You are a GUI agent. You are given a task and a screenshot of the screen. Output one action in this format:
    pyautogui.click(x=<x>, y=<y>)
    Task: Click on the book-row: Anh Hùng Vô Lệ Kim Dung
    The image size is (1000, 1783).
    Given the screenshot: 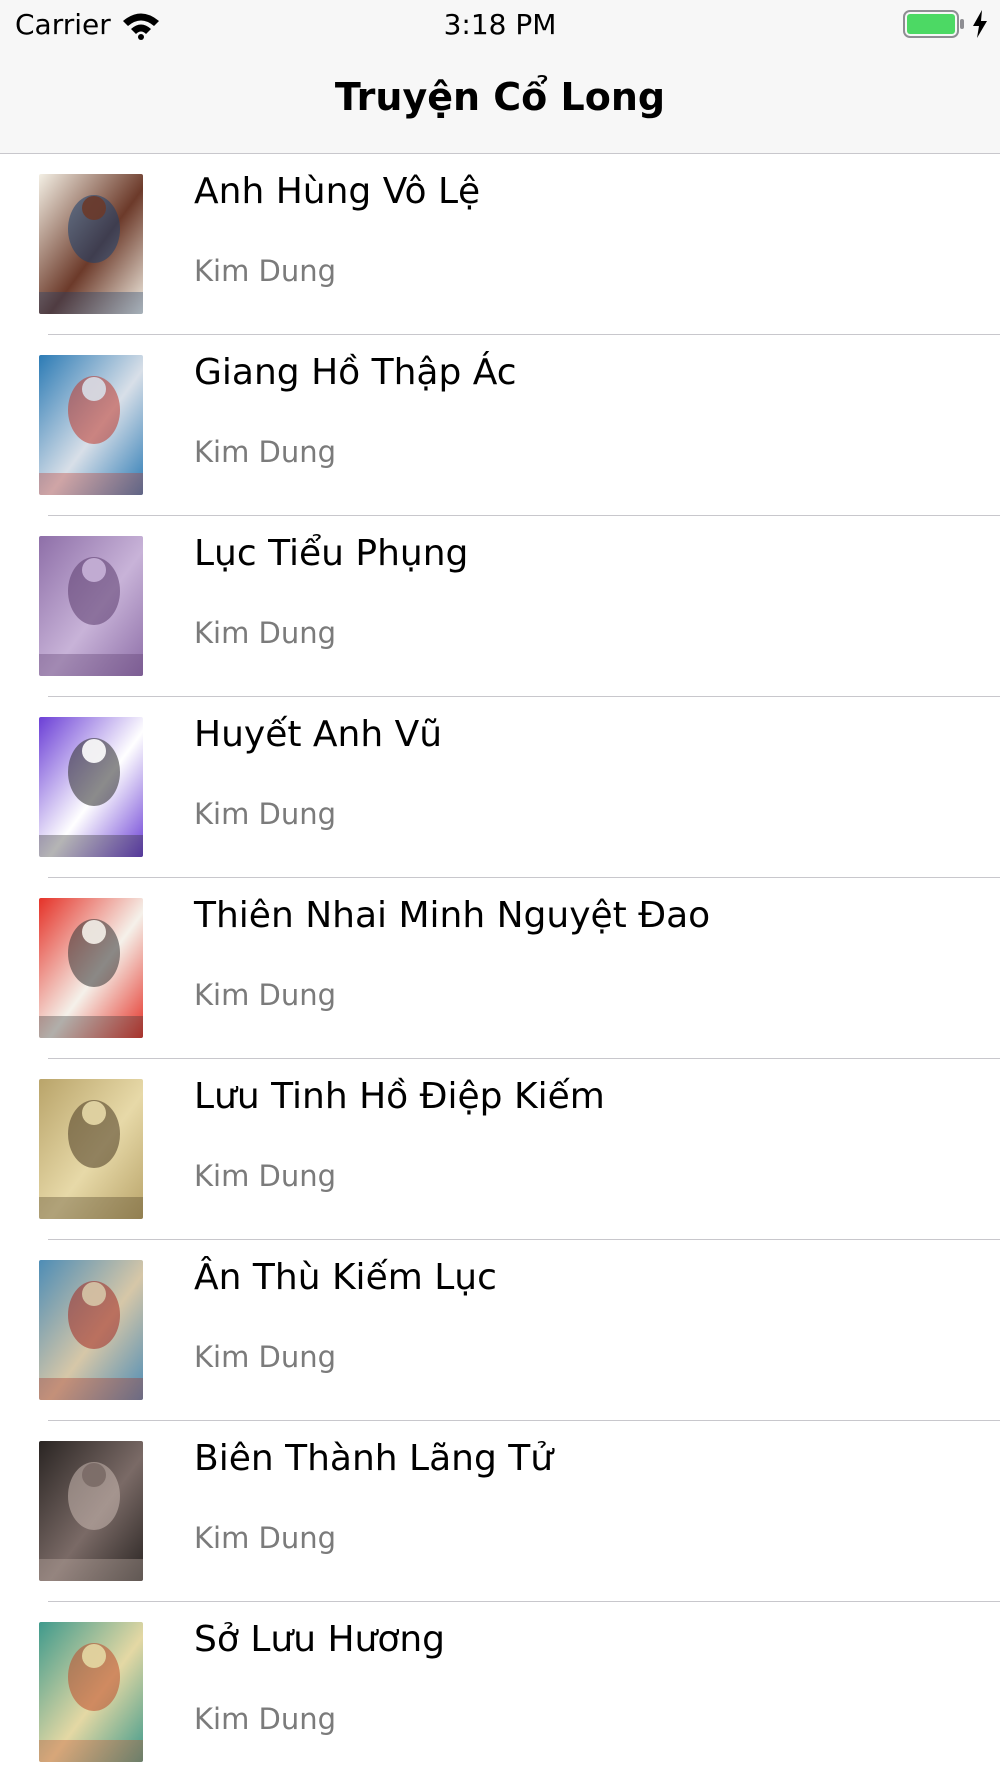 What is the action you would take?
    pyautogui.click(x=500, y=244)
    